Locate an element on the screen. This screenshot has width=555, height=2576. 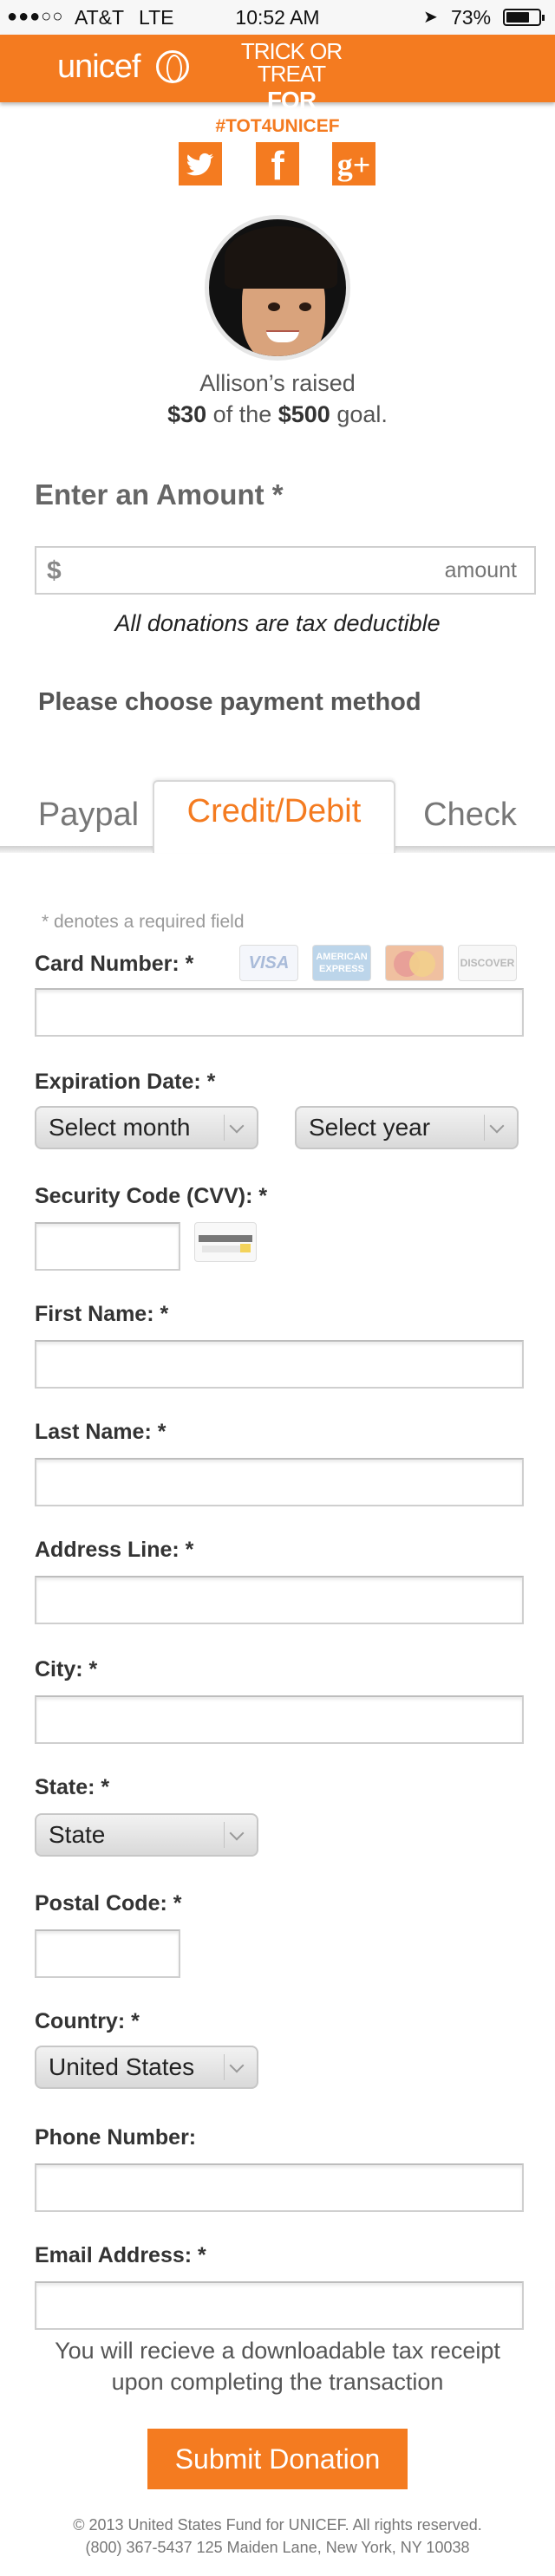
status-bar: ●●●○○ AT&T LTE 10:52 AM ➤ 73% is located at coordinates (277, 17).